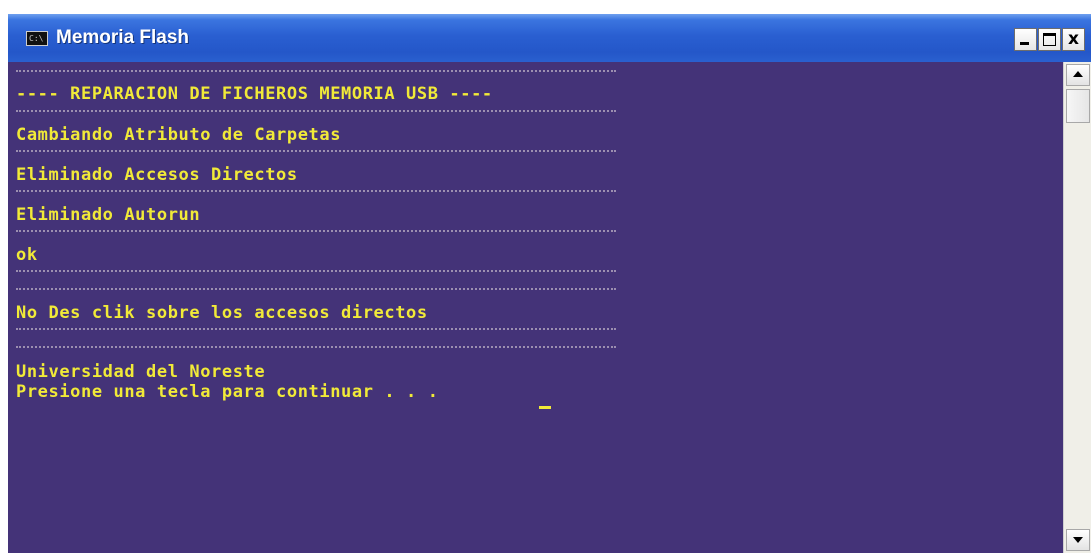  Describe the element at coordinates (27, 255) in the screenshot. I see `console-line: ok` at that location.